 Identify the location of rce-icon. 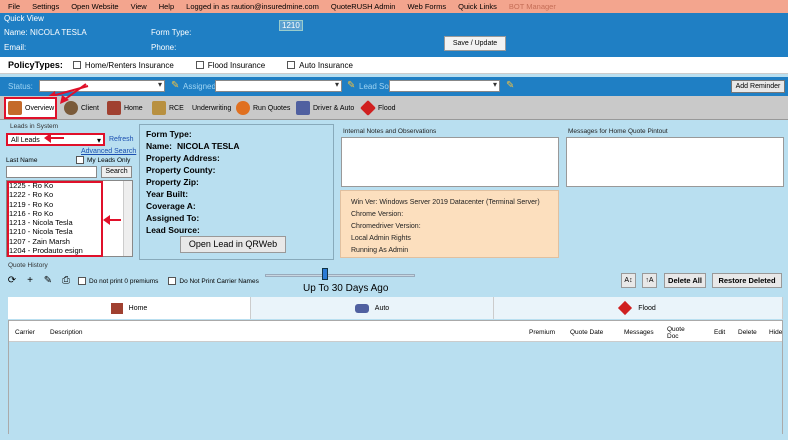
(159, 108).